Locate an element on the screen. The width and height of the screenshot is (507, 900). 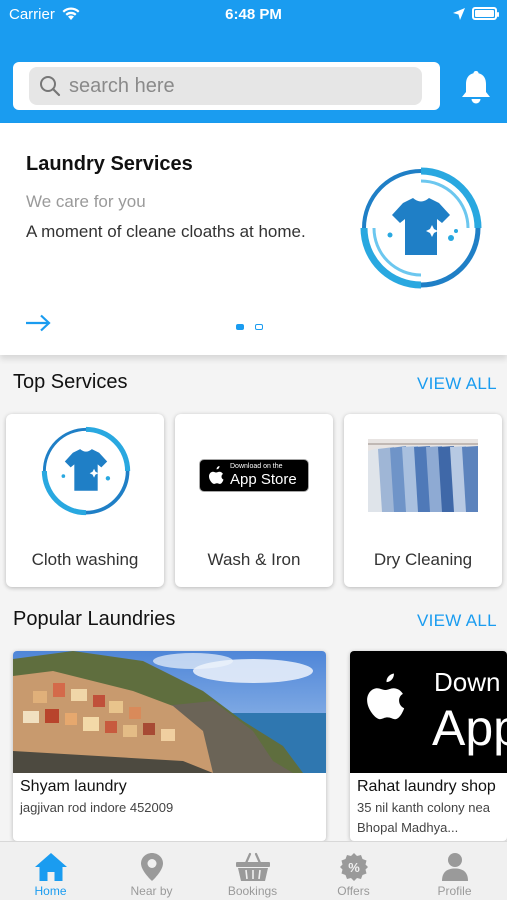
laundry-card-shyam: Shyam laundry jagjivan rod indore 452009 is located at coordinates (169, 746).